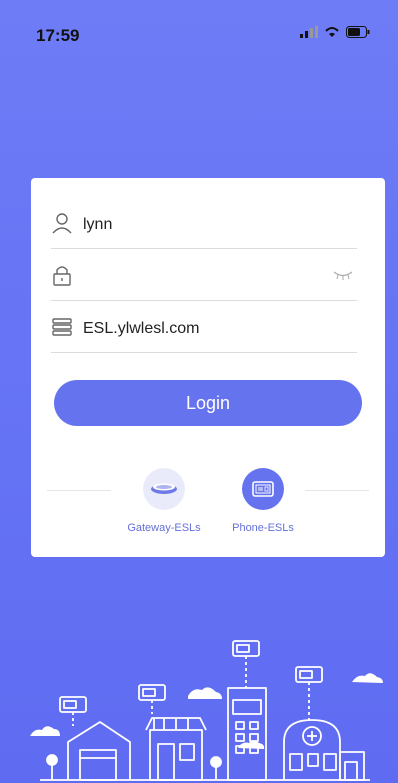 This screenshot has height=783, width=398. Describe the element at coordinates (62, 223) in the screenshot. I see `user-icon` at that location.